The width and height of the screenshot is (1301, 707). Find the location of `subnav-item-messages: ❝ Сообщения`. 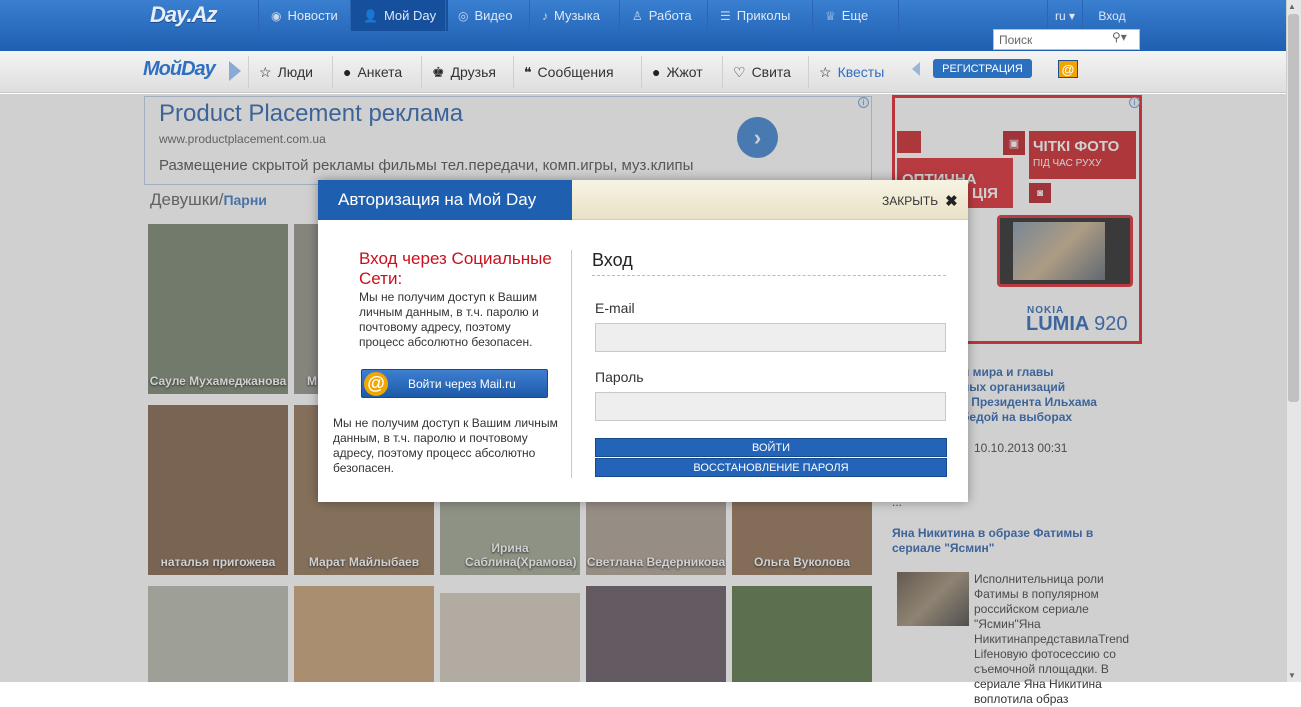

subnav-item-messages: ❝ Сообщения is located at coordinates (574, 72).